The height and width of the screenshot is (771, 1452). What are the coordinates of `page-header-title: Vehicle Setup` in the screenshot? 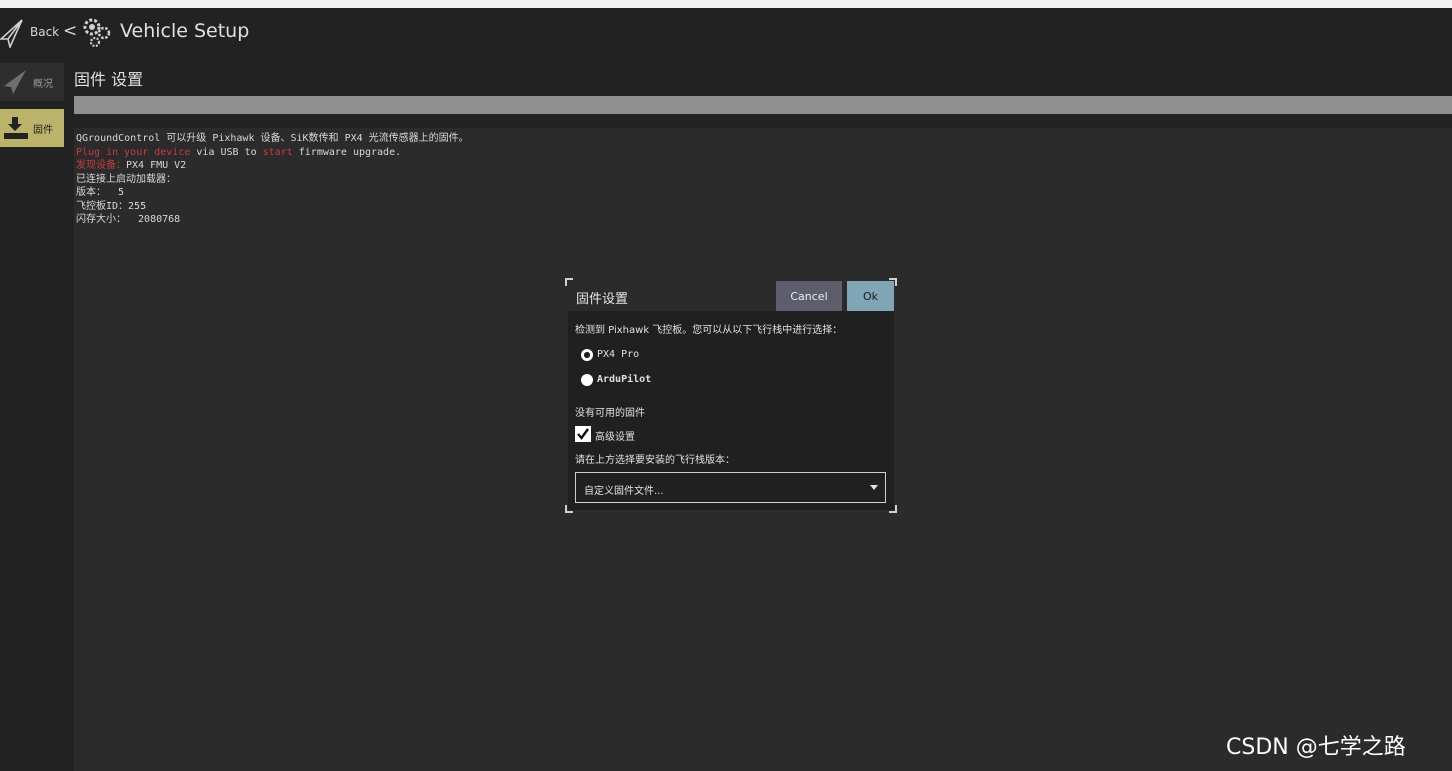 It's located at (185, 31).